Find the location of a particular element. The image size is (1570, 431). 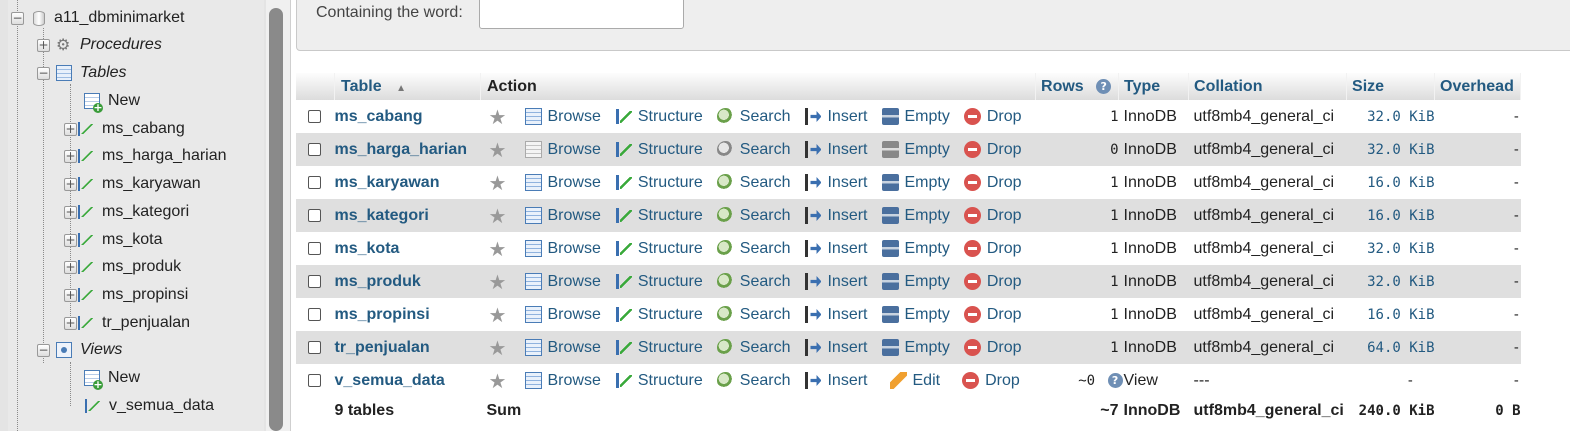

tree-node-label: v_semua_data is located at coordinates (161, 406).